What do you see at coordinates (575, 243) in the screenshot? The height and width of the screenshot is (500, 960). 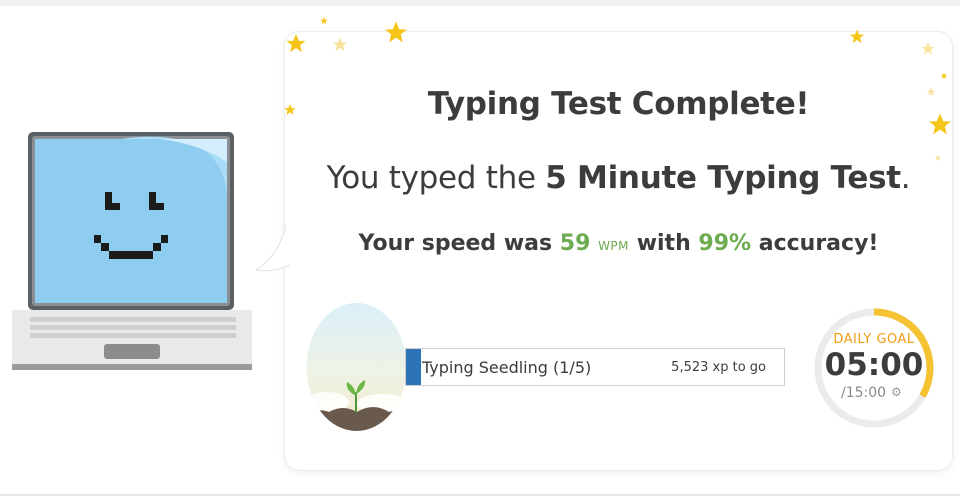 I see `wpm-value: 59` at bounding box center [575, 243].